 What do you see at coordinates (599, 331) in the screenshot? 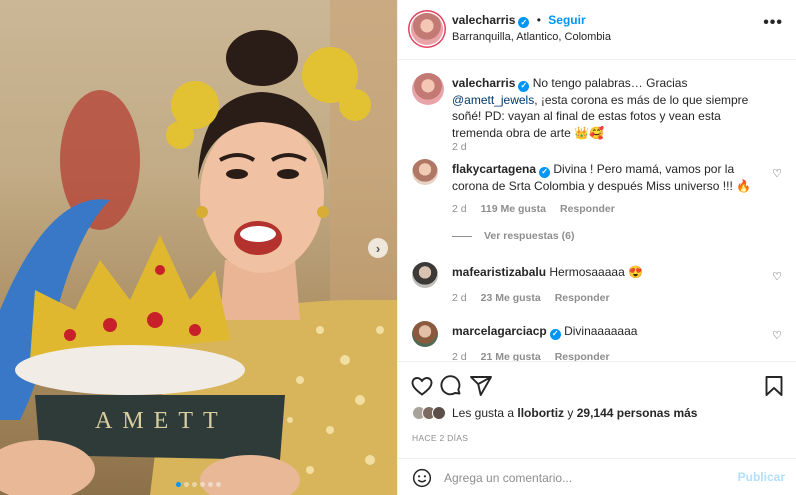
I see `comment-body: Divinaaaaaaa` at bounding box center [599, 331].